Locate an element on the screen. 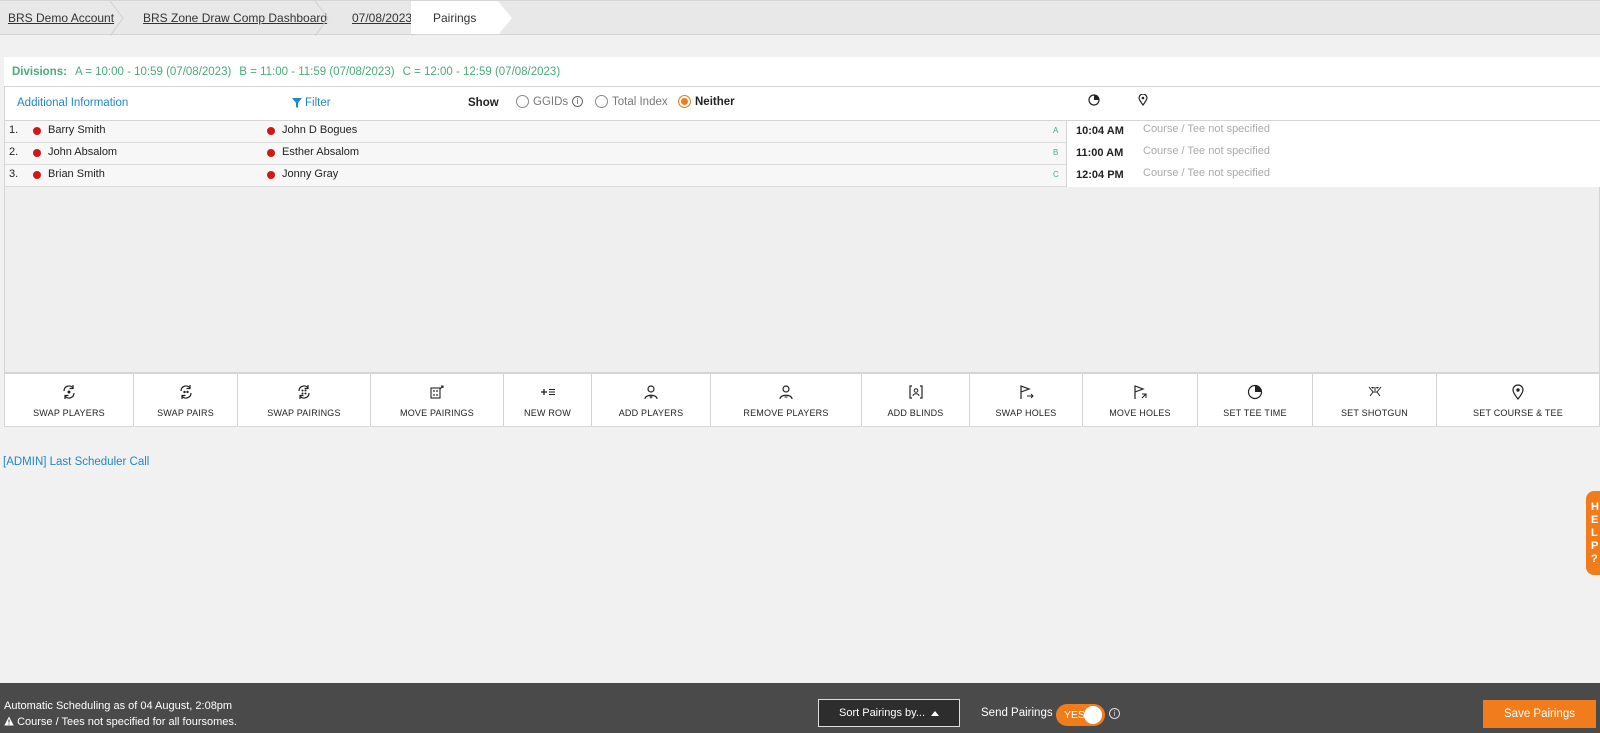  division-tag: B is located at coordinates (1056, 152).